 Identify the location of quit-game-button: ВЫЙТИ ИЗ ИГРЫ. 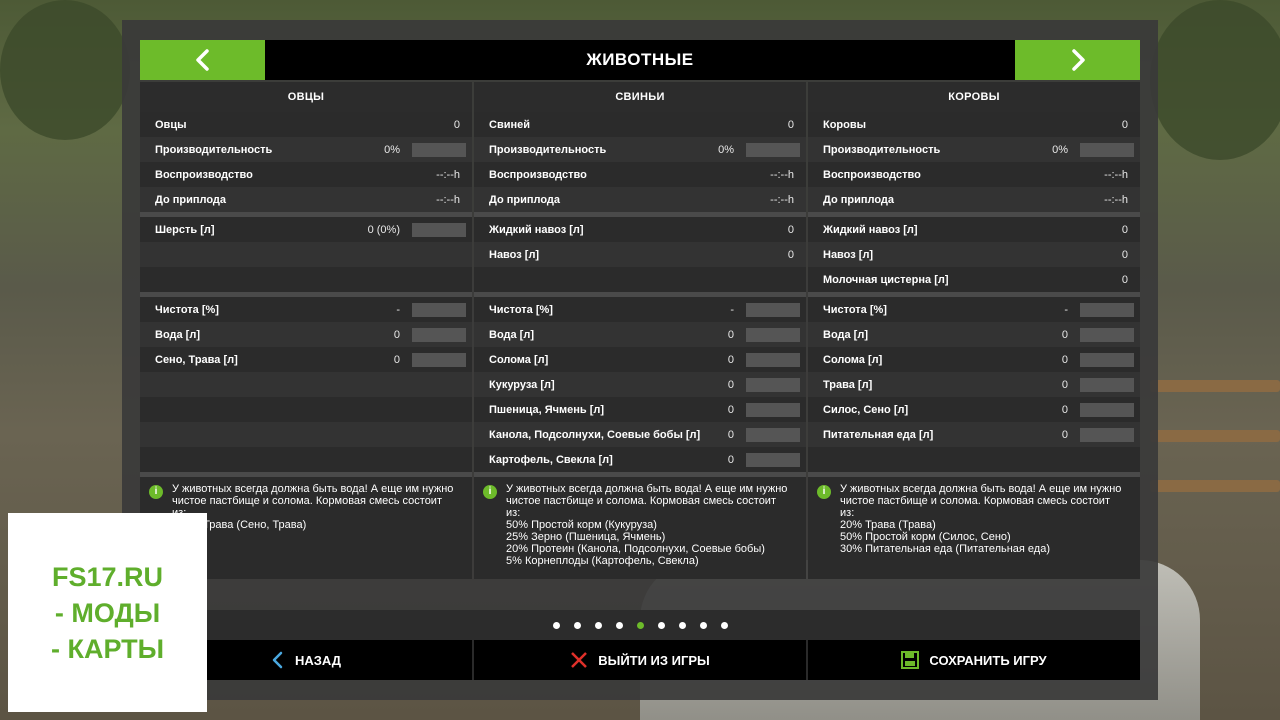
(641, 660).